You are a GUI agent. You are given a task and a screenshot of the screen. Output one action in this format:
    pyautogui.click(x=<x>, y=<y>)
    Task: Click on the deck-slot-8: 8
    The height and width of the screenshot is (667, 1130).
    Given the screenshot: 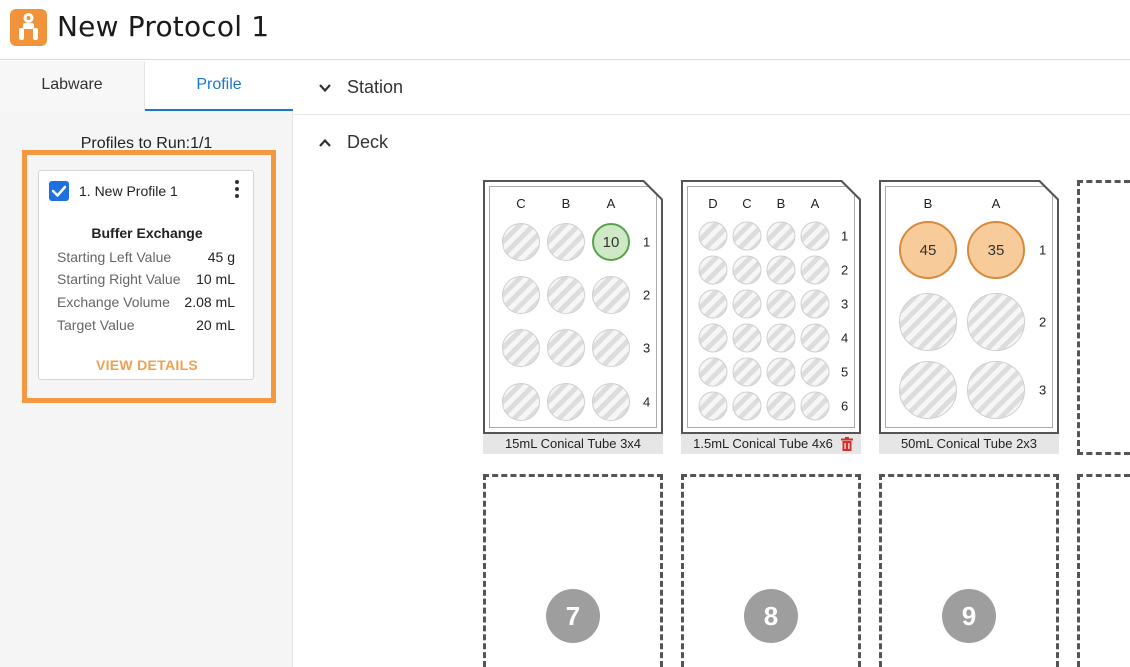 What is the action you would take?
    pyautogui.click(x=771, y=570)
    